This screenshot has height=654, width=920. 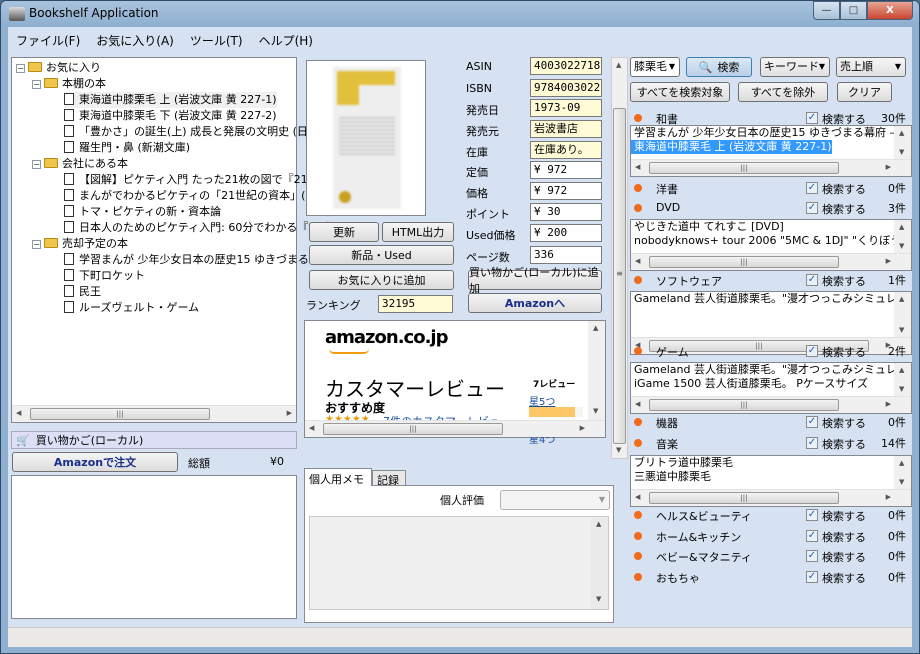 I want to click on field-value: 9784003022719, so click(x=566, y=88).